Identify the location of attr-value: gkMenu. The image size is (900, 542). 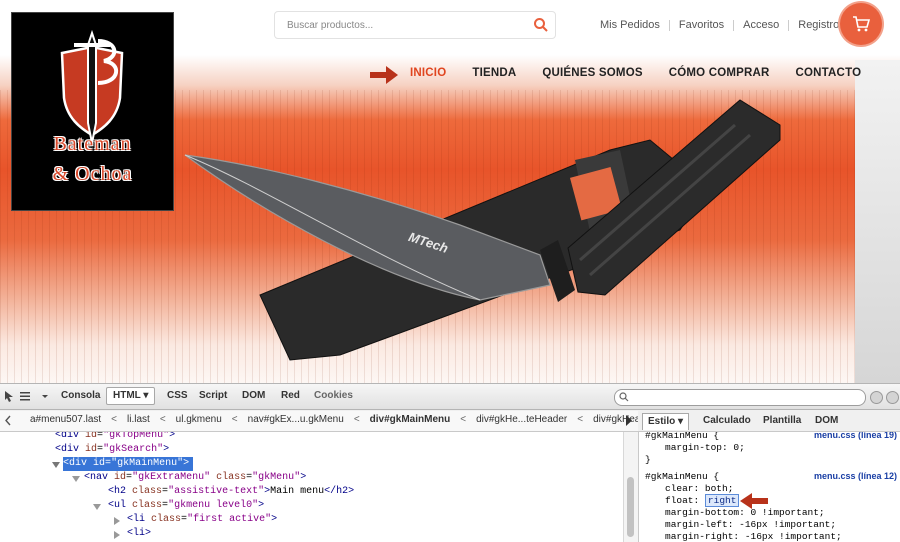
(276, 477).